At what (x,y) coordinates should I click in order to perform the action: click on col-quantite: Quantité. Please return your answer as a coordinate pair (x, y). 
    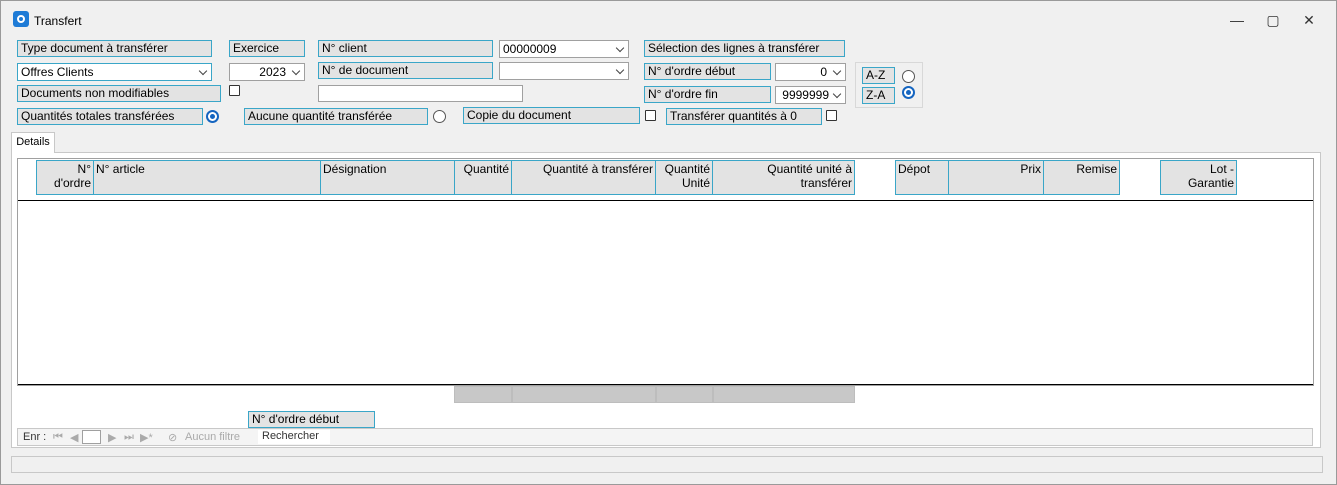
    Looking at the image, I should click on (483, 177).